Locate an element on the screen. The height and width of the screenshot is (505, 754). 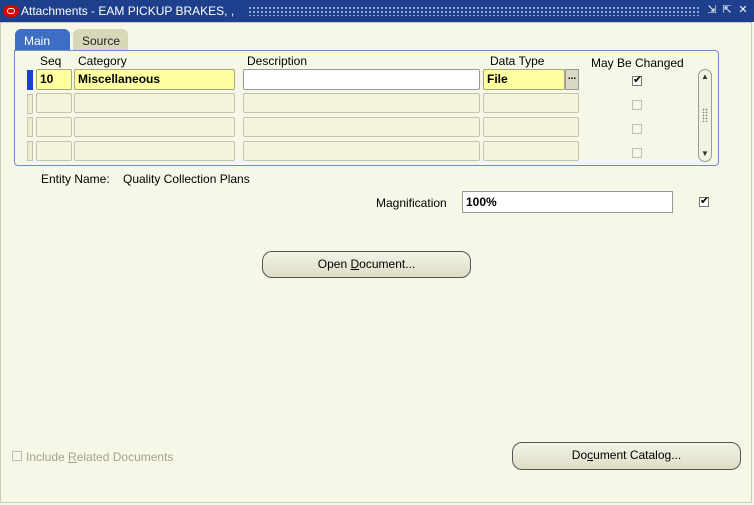
minimize-button: ⇲ is located at coordinates (712, 10).